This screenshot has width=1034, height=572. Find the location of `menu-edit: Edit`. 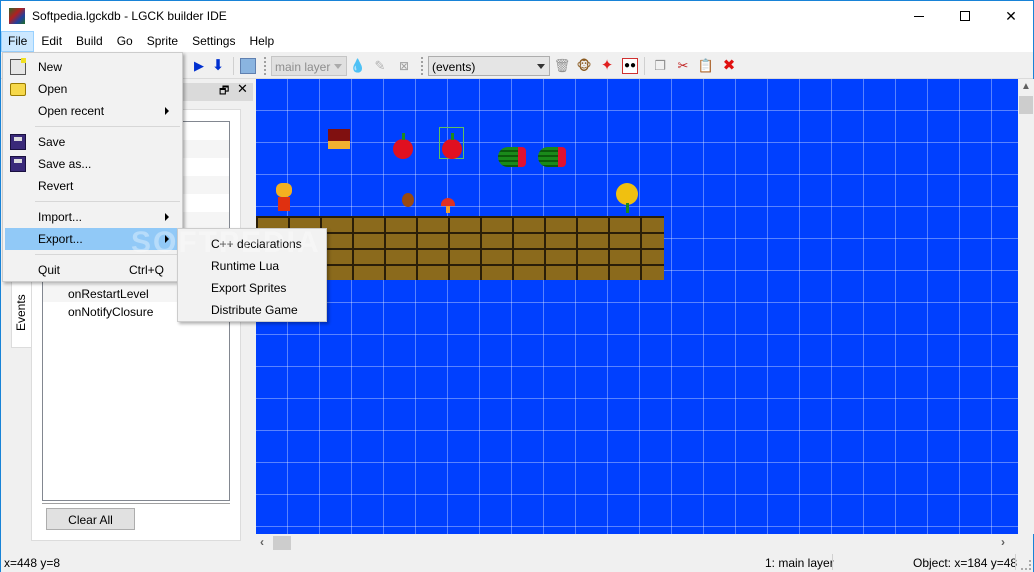

menu-edit: Edit is located at coordinates (51, 41).